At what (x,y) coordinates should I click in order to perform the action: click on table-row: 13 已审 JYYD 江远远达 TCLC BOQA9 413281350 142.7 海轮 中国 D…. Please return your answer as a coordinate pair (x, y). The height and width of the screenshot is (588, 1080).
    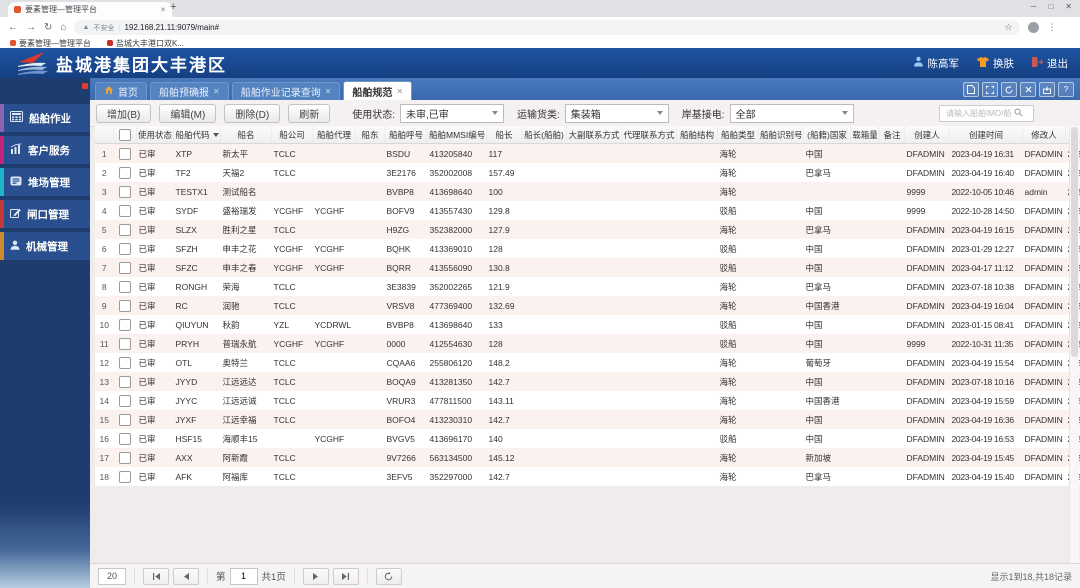
    Looking at the image, I should click on (587, 381).